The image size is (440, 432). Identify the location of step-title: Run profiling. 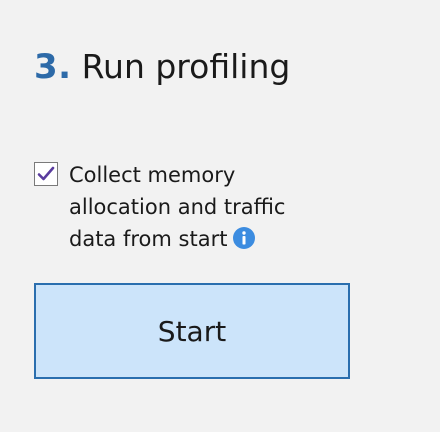
(186, 66).